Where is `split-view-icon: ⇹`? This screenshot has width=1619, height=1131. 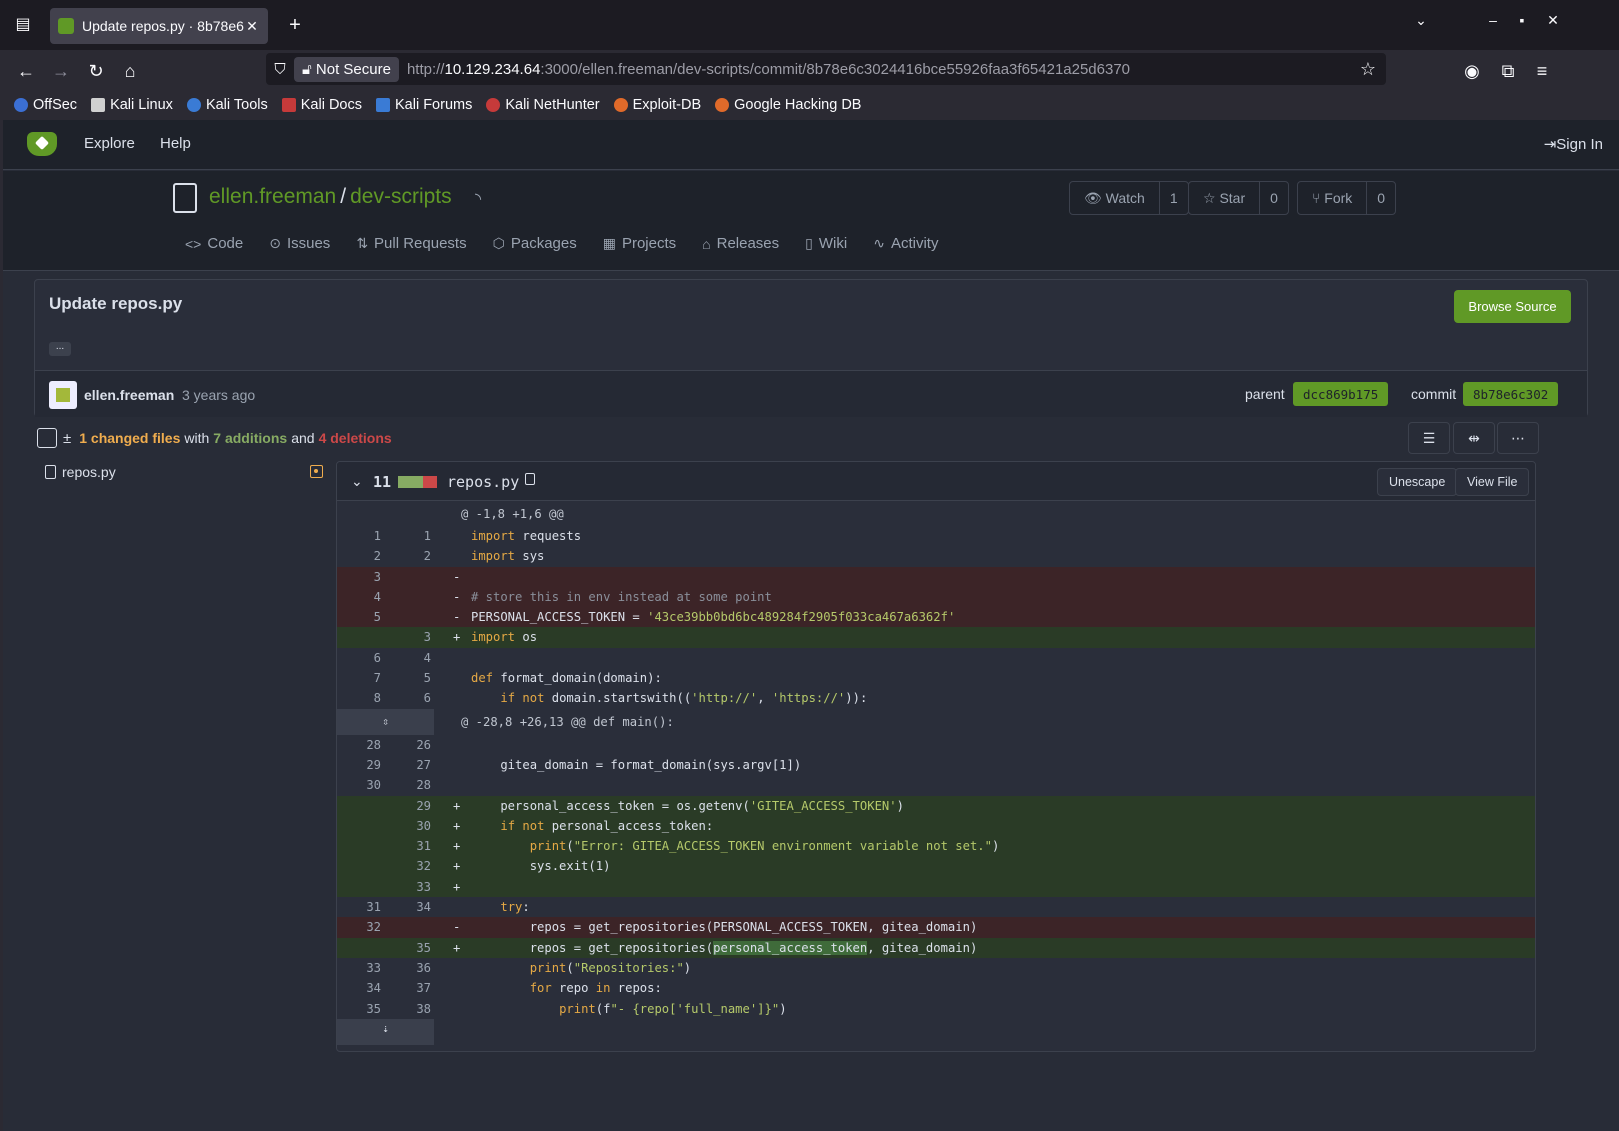 split-view-icon: ⇹ is located at coordinates (1474, 438).